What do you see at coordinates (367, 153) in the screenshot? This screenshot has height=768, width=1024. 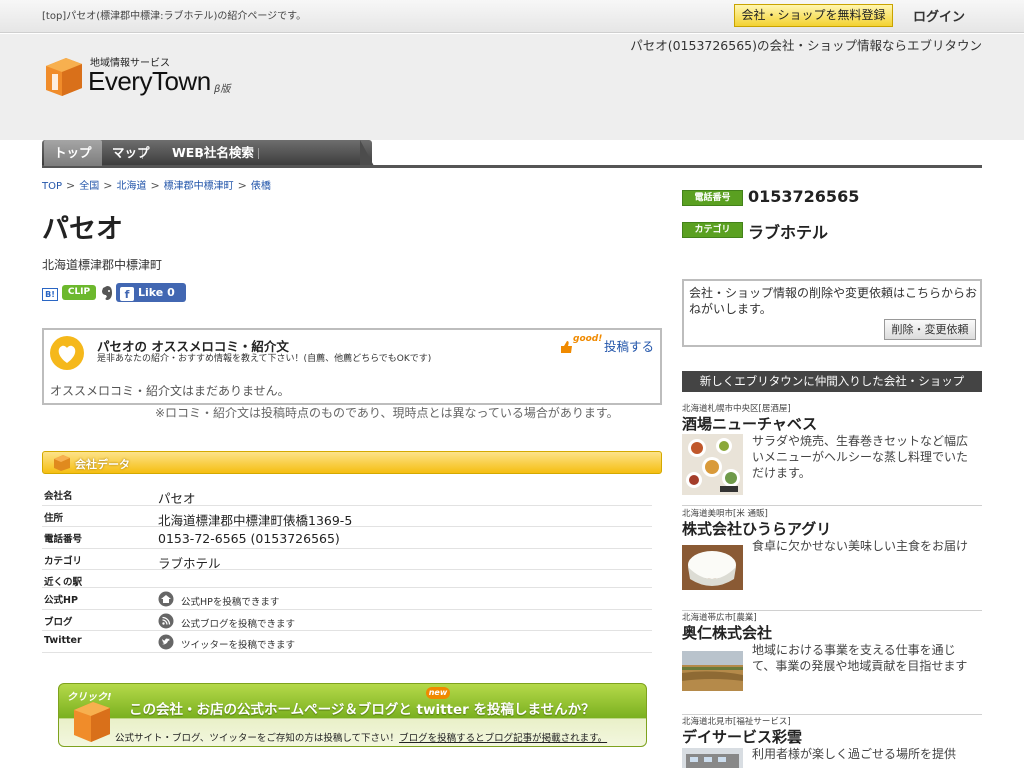 I see `nav-bar-tail` at bounding box center [367, 153].